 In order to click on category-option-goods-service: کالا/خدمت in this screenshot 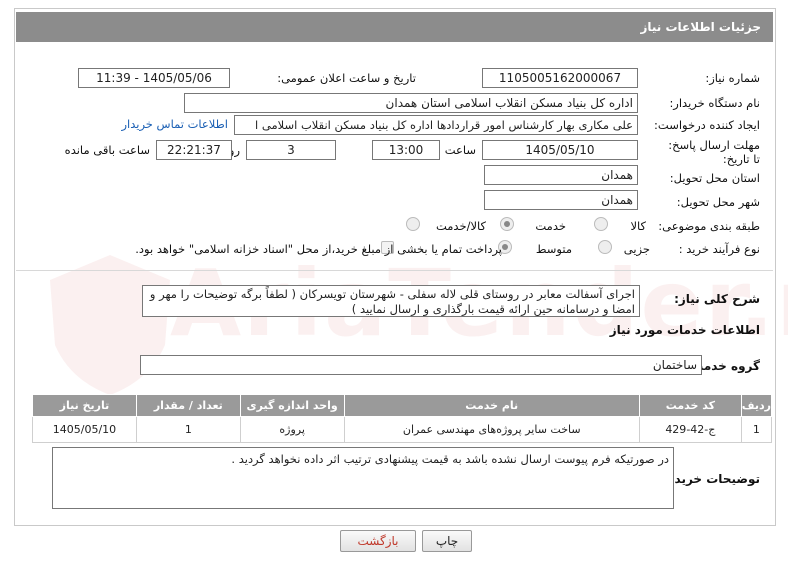, I will do `click(460, 226)`.